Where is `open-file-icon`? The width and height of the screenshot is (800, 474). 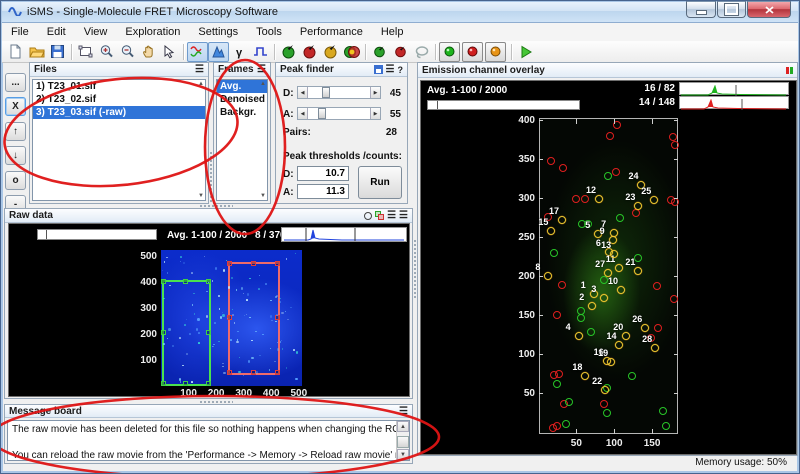 open-file-icon is located at coordinates (36, 52).